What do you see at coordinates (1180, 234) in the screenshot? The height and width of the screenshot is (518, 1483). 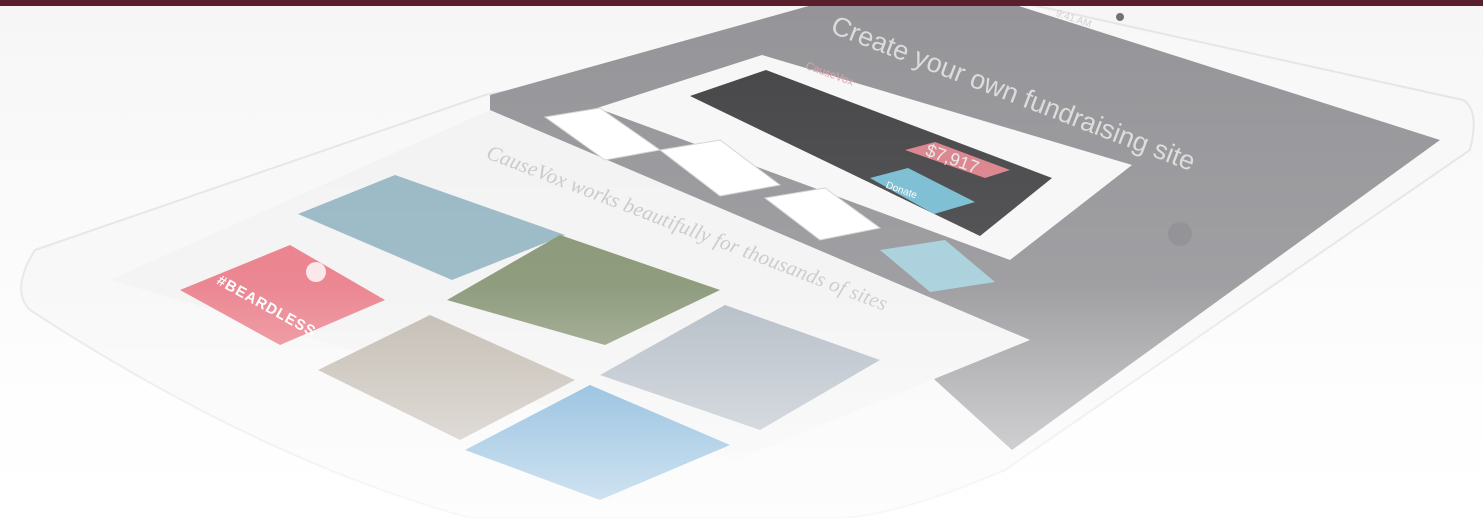 I see `home-button` at bounding box center [1180, 234].